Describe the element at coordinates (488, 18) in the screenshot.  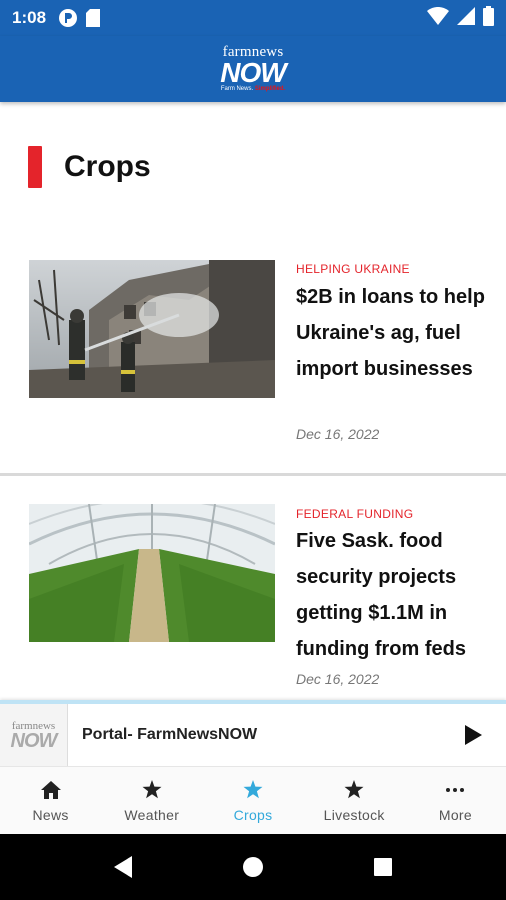
I see `battery-icon` at that location.